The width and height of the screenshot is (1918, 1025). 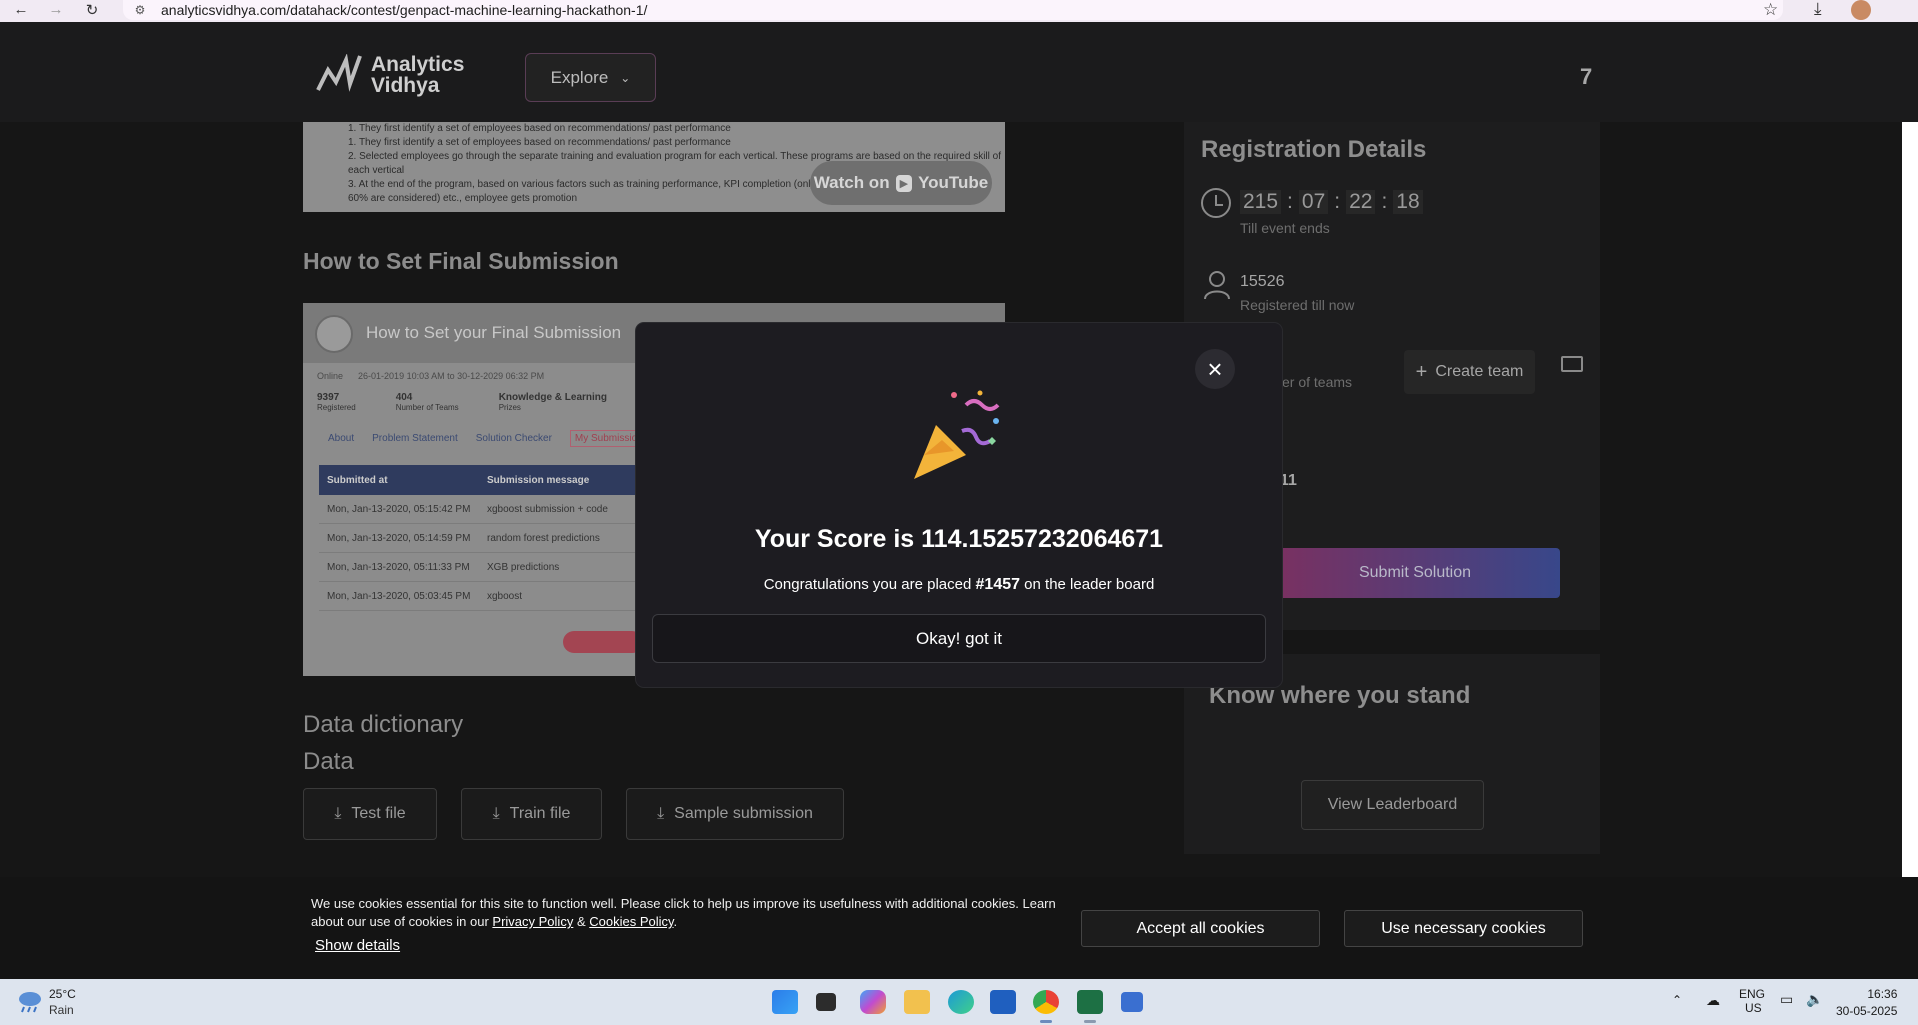 What do you see at coordinates (959, 539) in the screenshot?
I see `score-title: Your Score is 114.15257232064671` at bounding box center [959, 539].